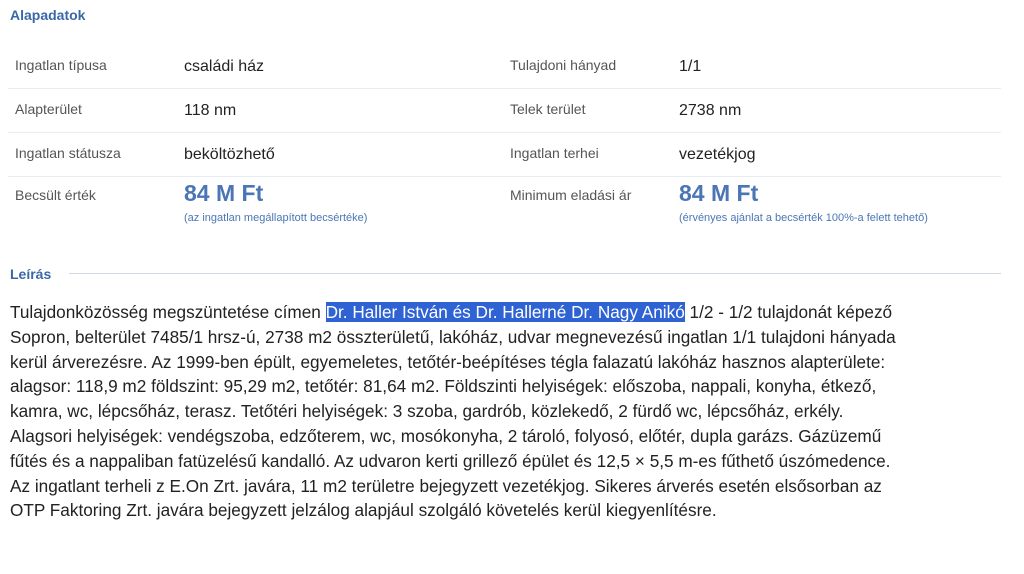 Image resolution: width=1024 pixels, height=574 pixels. What do you see at coordinates (710, 110) in the screenshot?
I see `value-plot-area: 2738 nm` at bounding box center [710, 110].